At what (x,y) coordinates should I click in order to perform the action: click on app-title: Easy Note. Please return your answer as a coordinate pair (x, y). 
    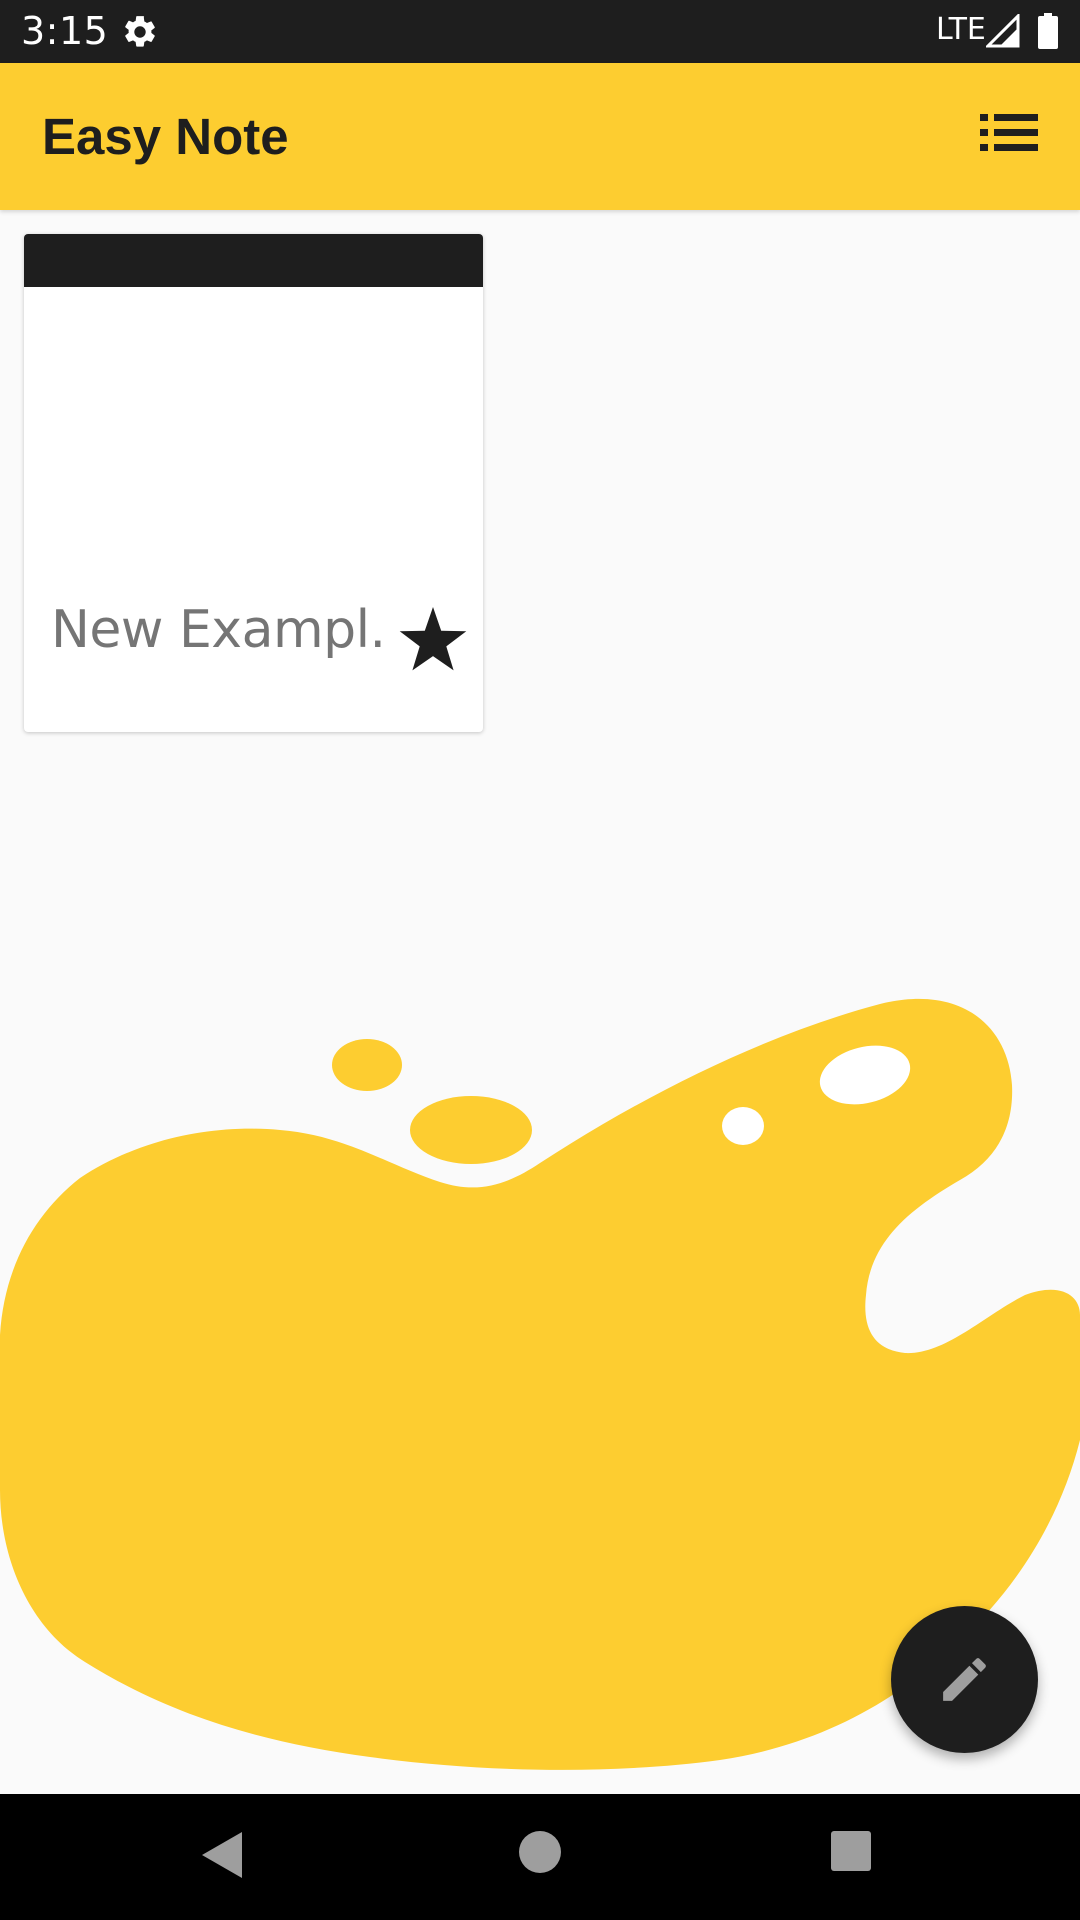
    Looking at the image, I should click on (165, 136).